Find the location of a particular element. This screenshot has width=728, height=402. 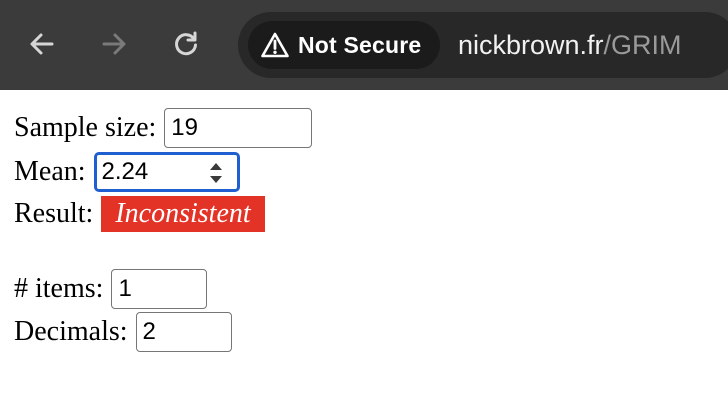

items-row: # items: 1 is located at coordinates (111, 289).